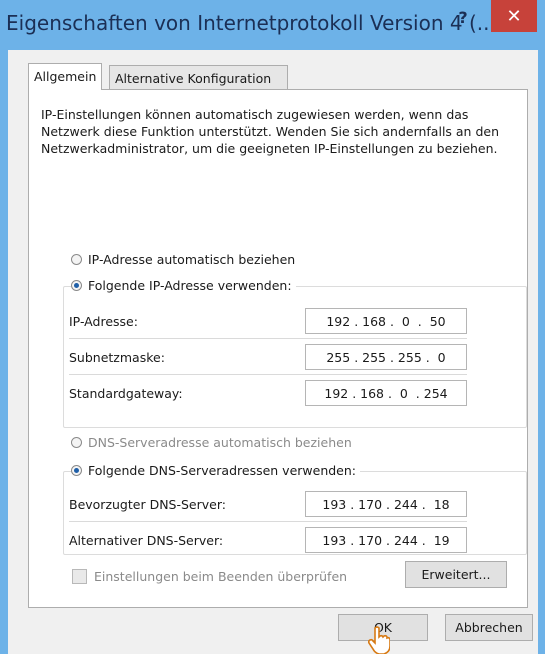 The width and height of the screenshot is (545, 654). What do you see at coordinates (221, 576) in the screenshot?
I see `validate-settings-label: Einstellungen beim Beenden überprüfen` at bounding box center [221, 576].